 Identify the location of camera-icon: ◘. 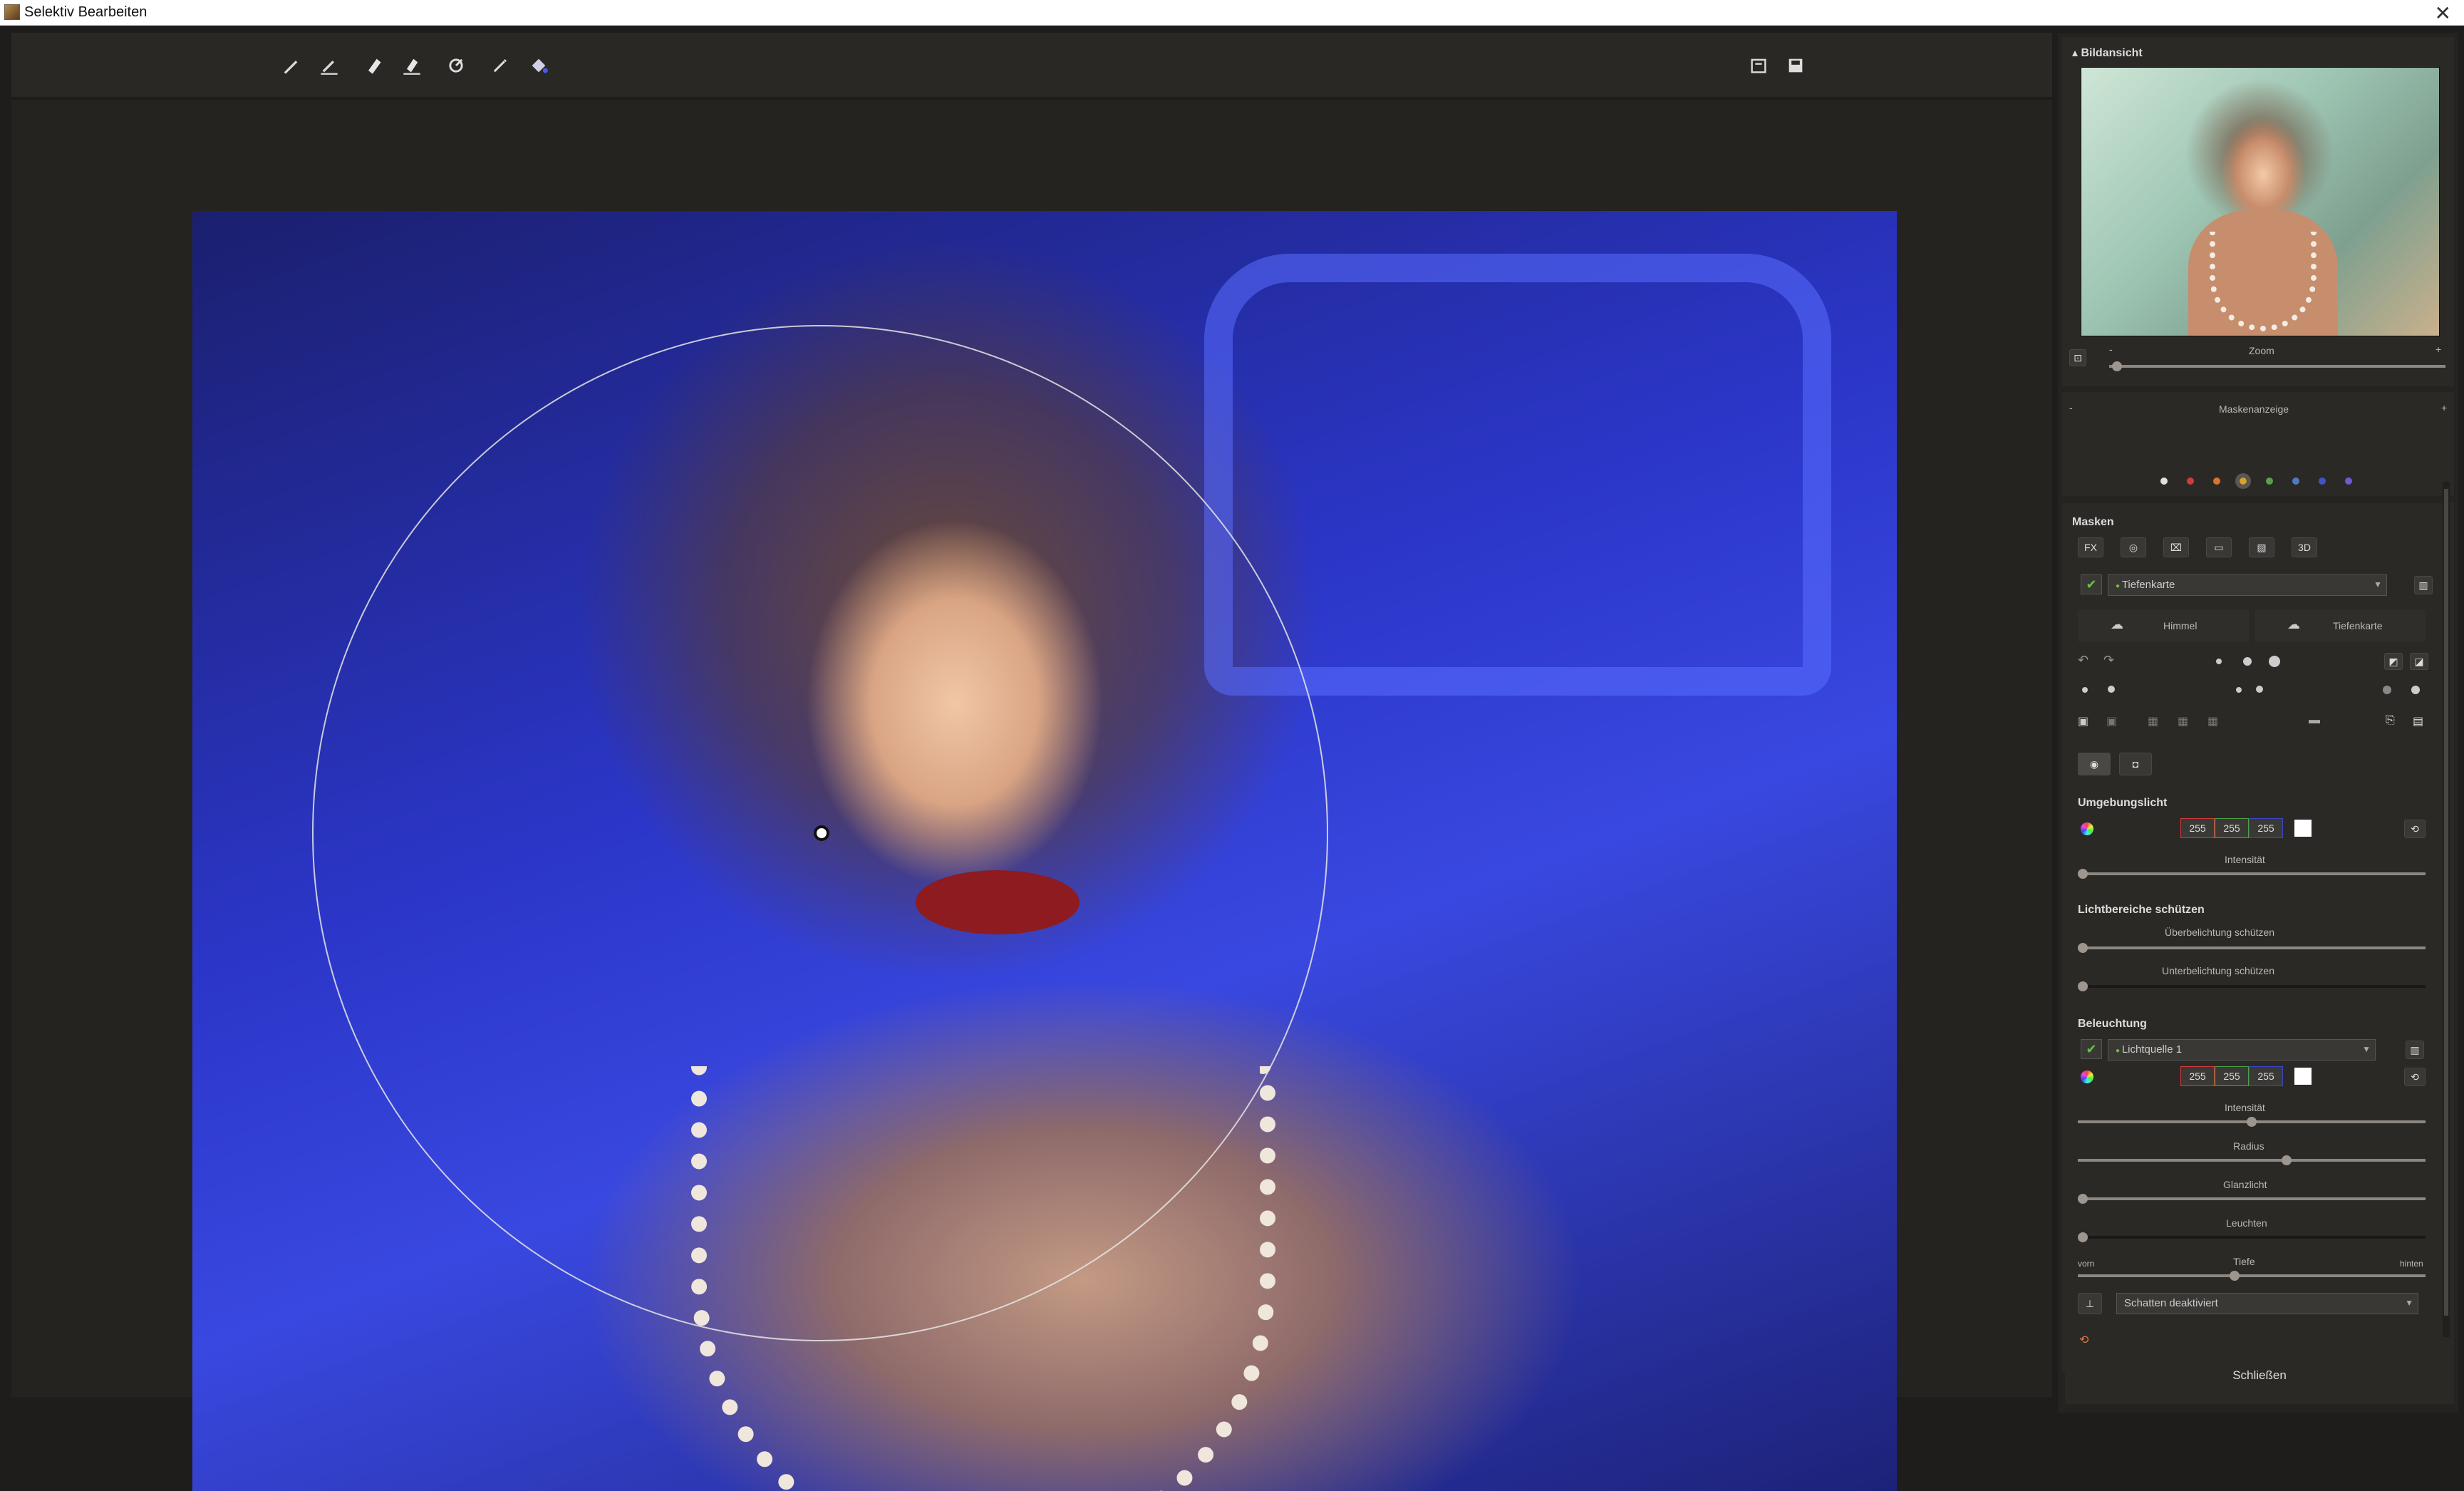
(2135, 764).